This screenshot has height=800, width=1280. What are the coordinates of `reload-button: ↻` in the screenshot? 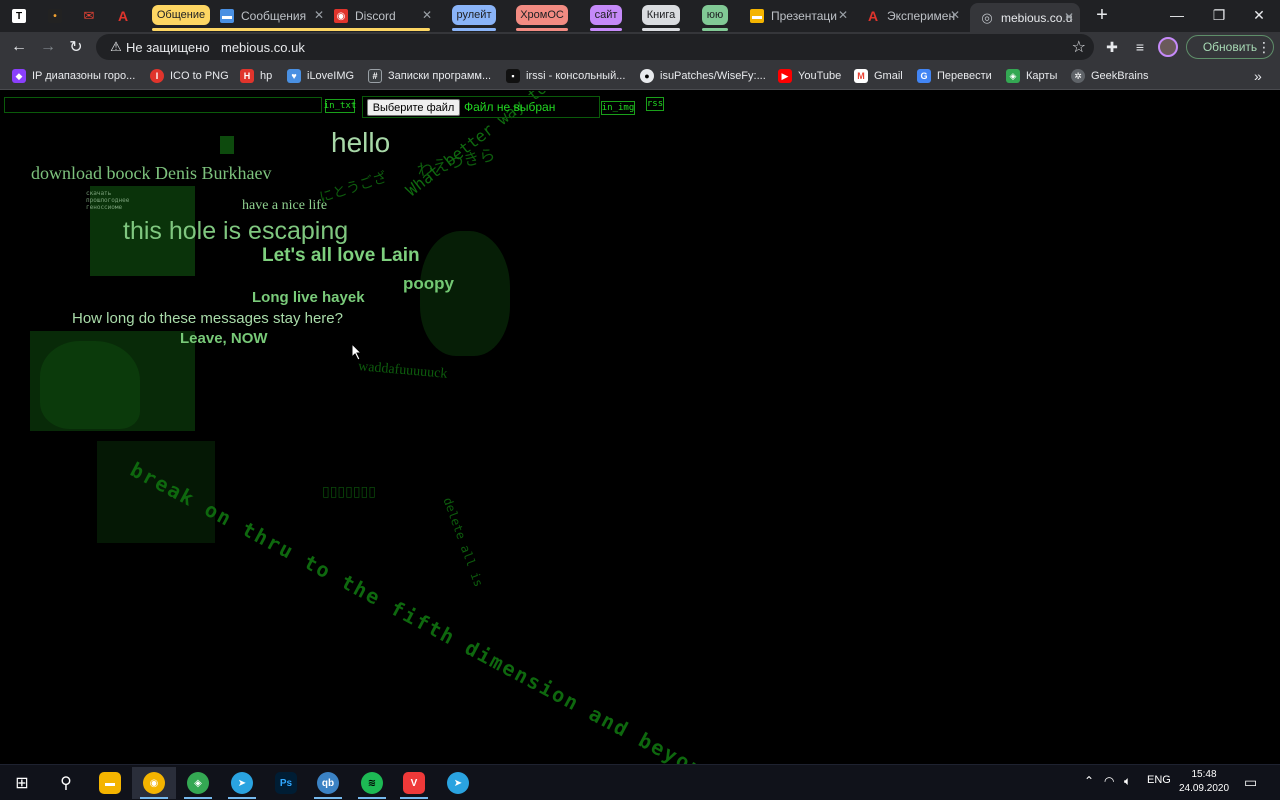 It's located at (76, 47).